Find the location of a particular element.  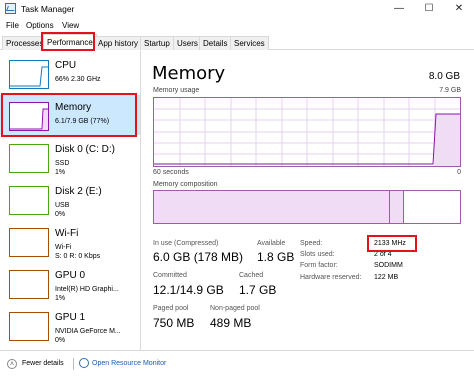

resource-monitor-icon is located at coordinates (84, 363).